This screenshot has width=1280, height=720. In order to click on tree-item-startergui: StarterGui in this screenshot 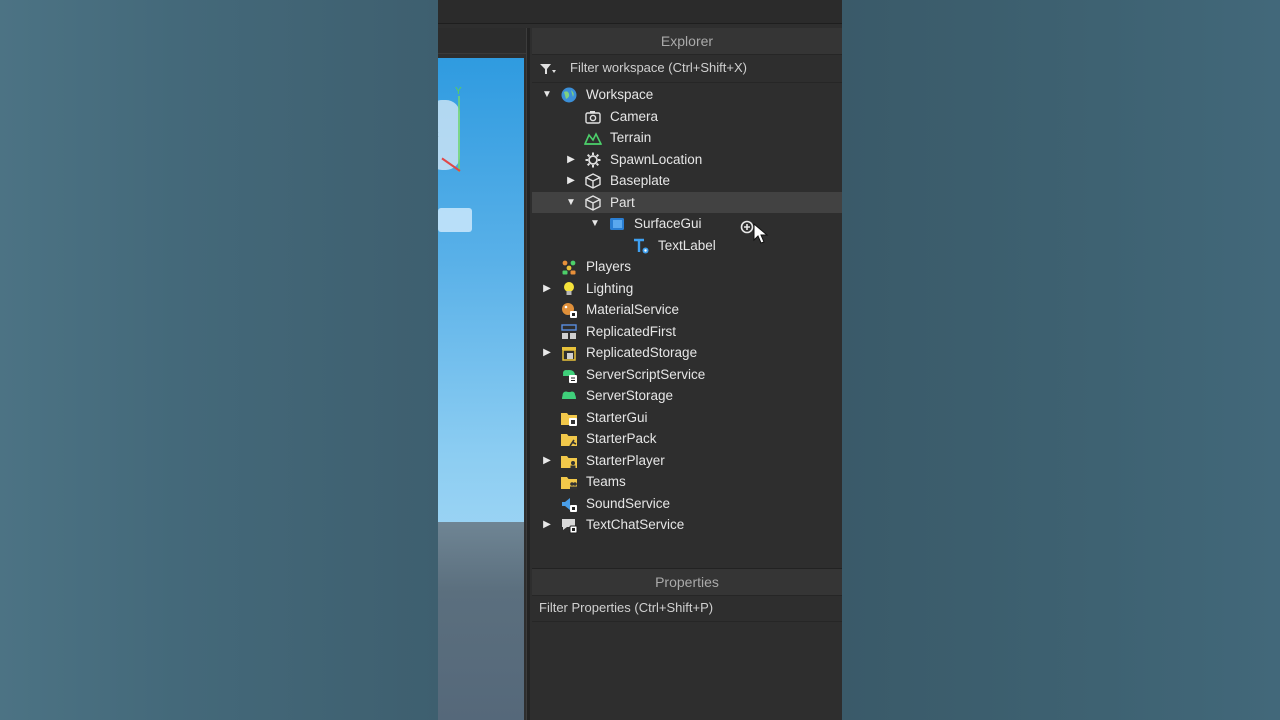, I will do `click(687, 418)`.